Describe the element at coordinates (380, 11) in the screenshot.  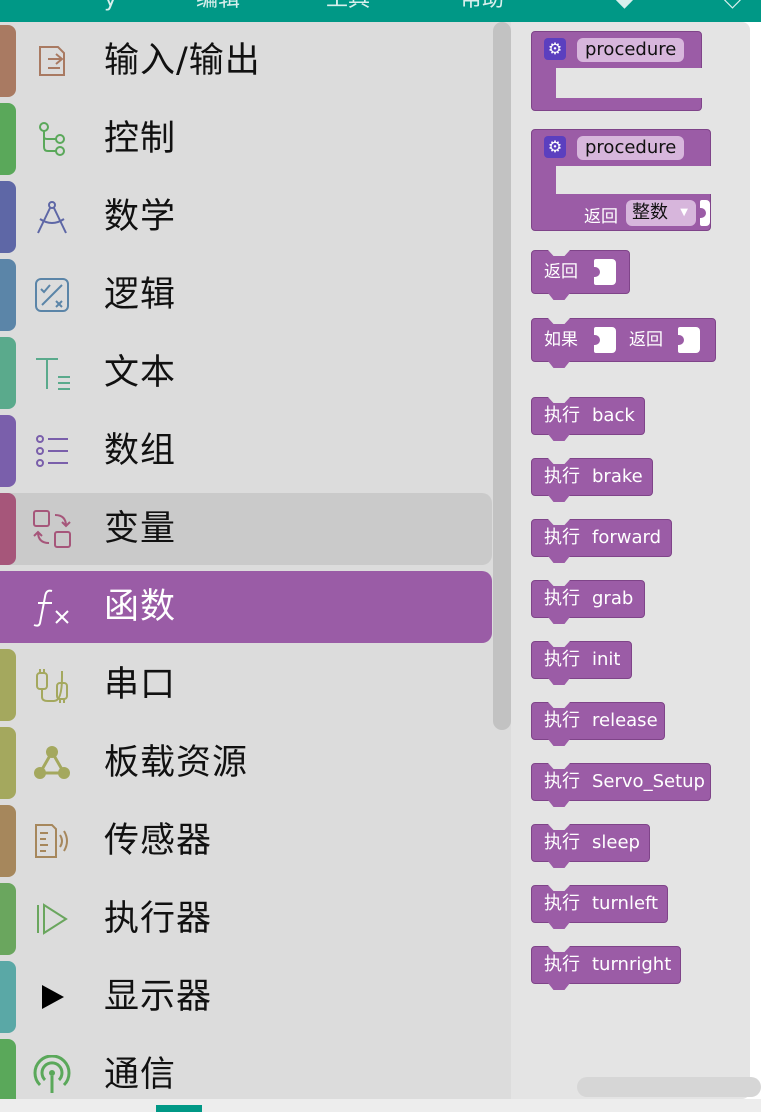
I see `top-menu-bar: y 编辑 工具 帮助 ◆ ◇` at that location.